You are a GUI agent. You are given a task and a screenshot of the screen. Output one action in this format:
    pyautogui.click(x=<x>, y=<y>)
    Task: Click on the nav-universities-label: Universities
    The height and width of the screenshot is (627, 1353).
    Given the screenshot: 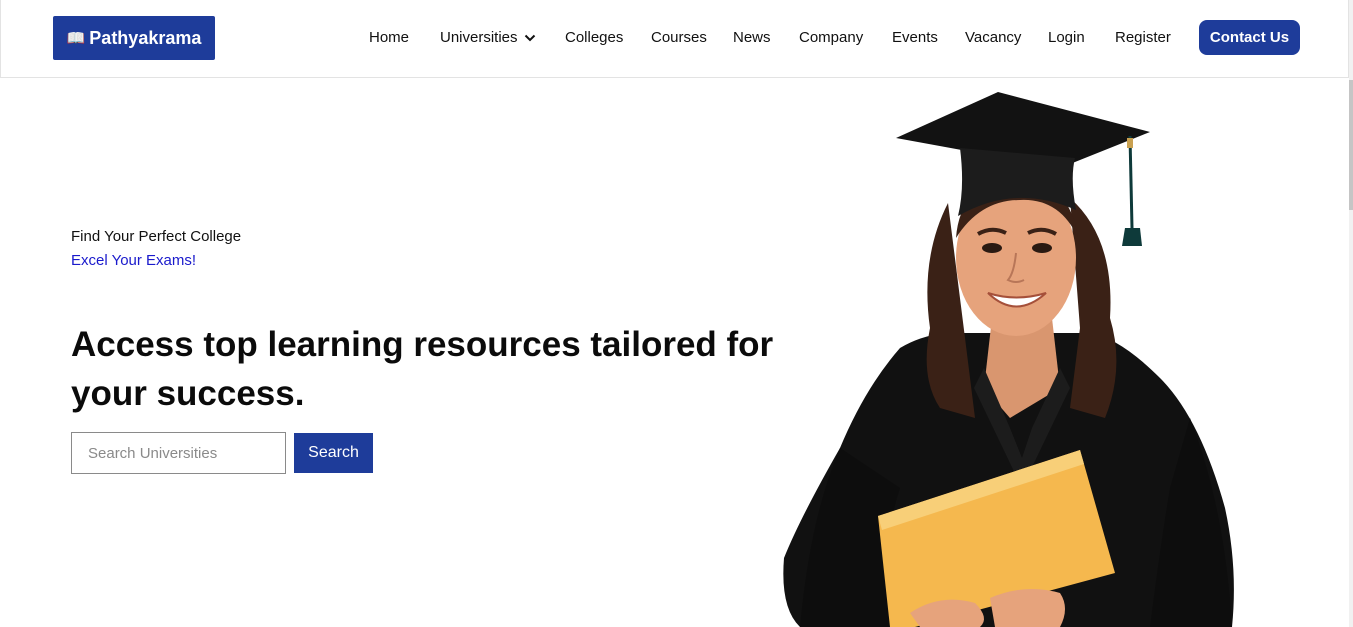 What is the action you would take?
    pyautogui.click(x=479, y=37)
    